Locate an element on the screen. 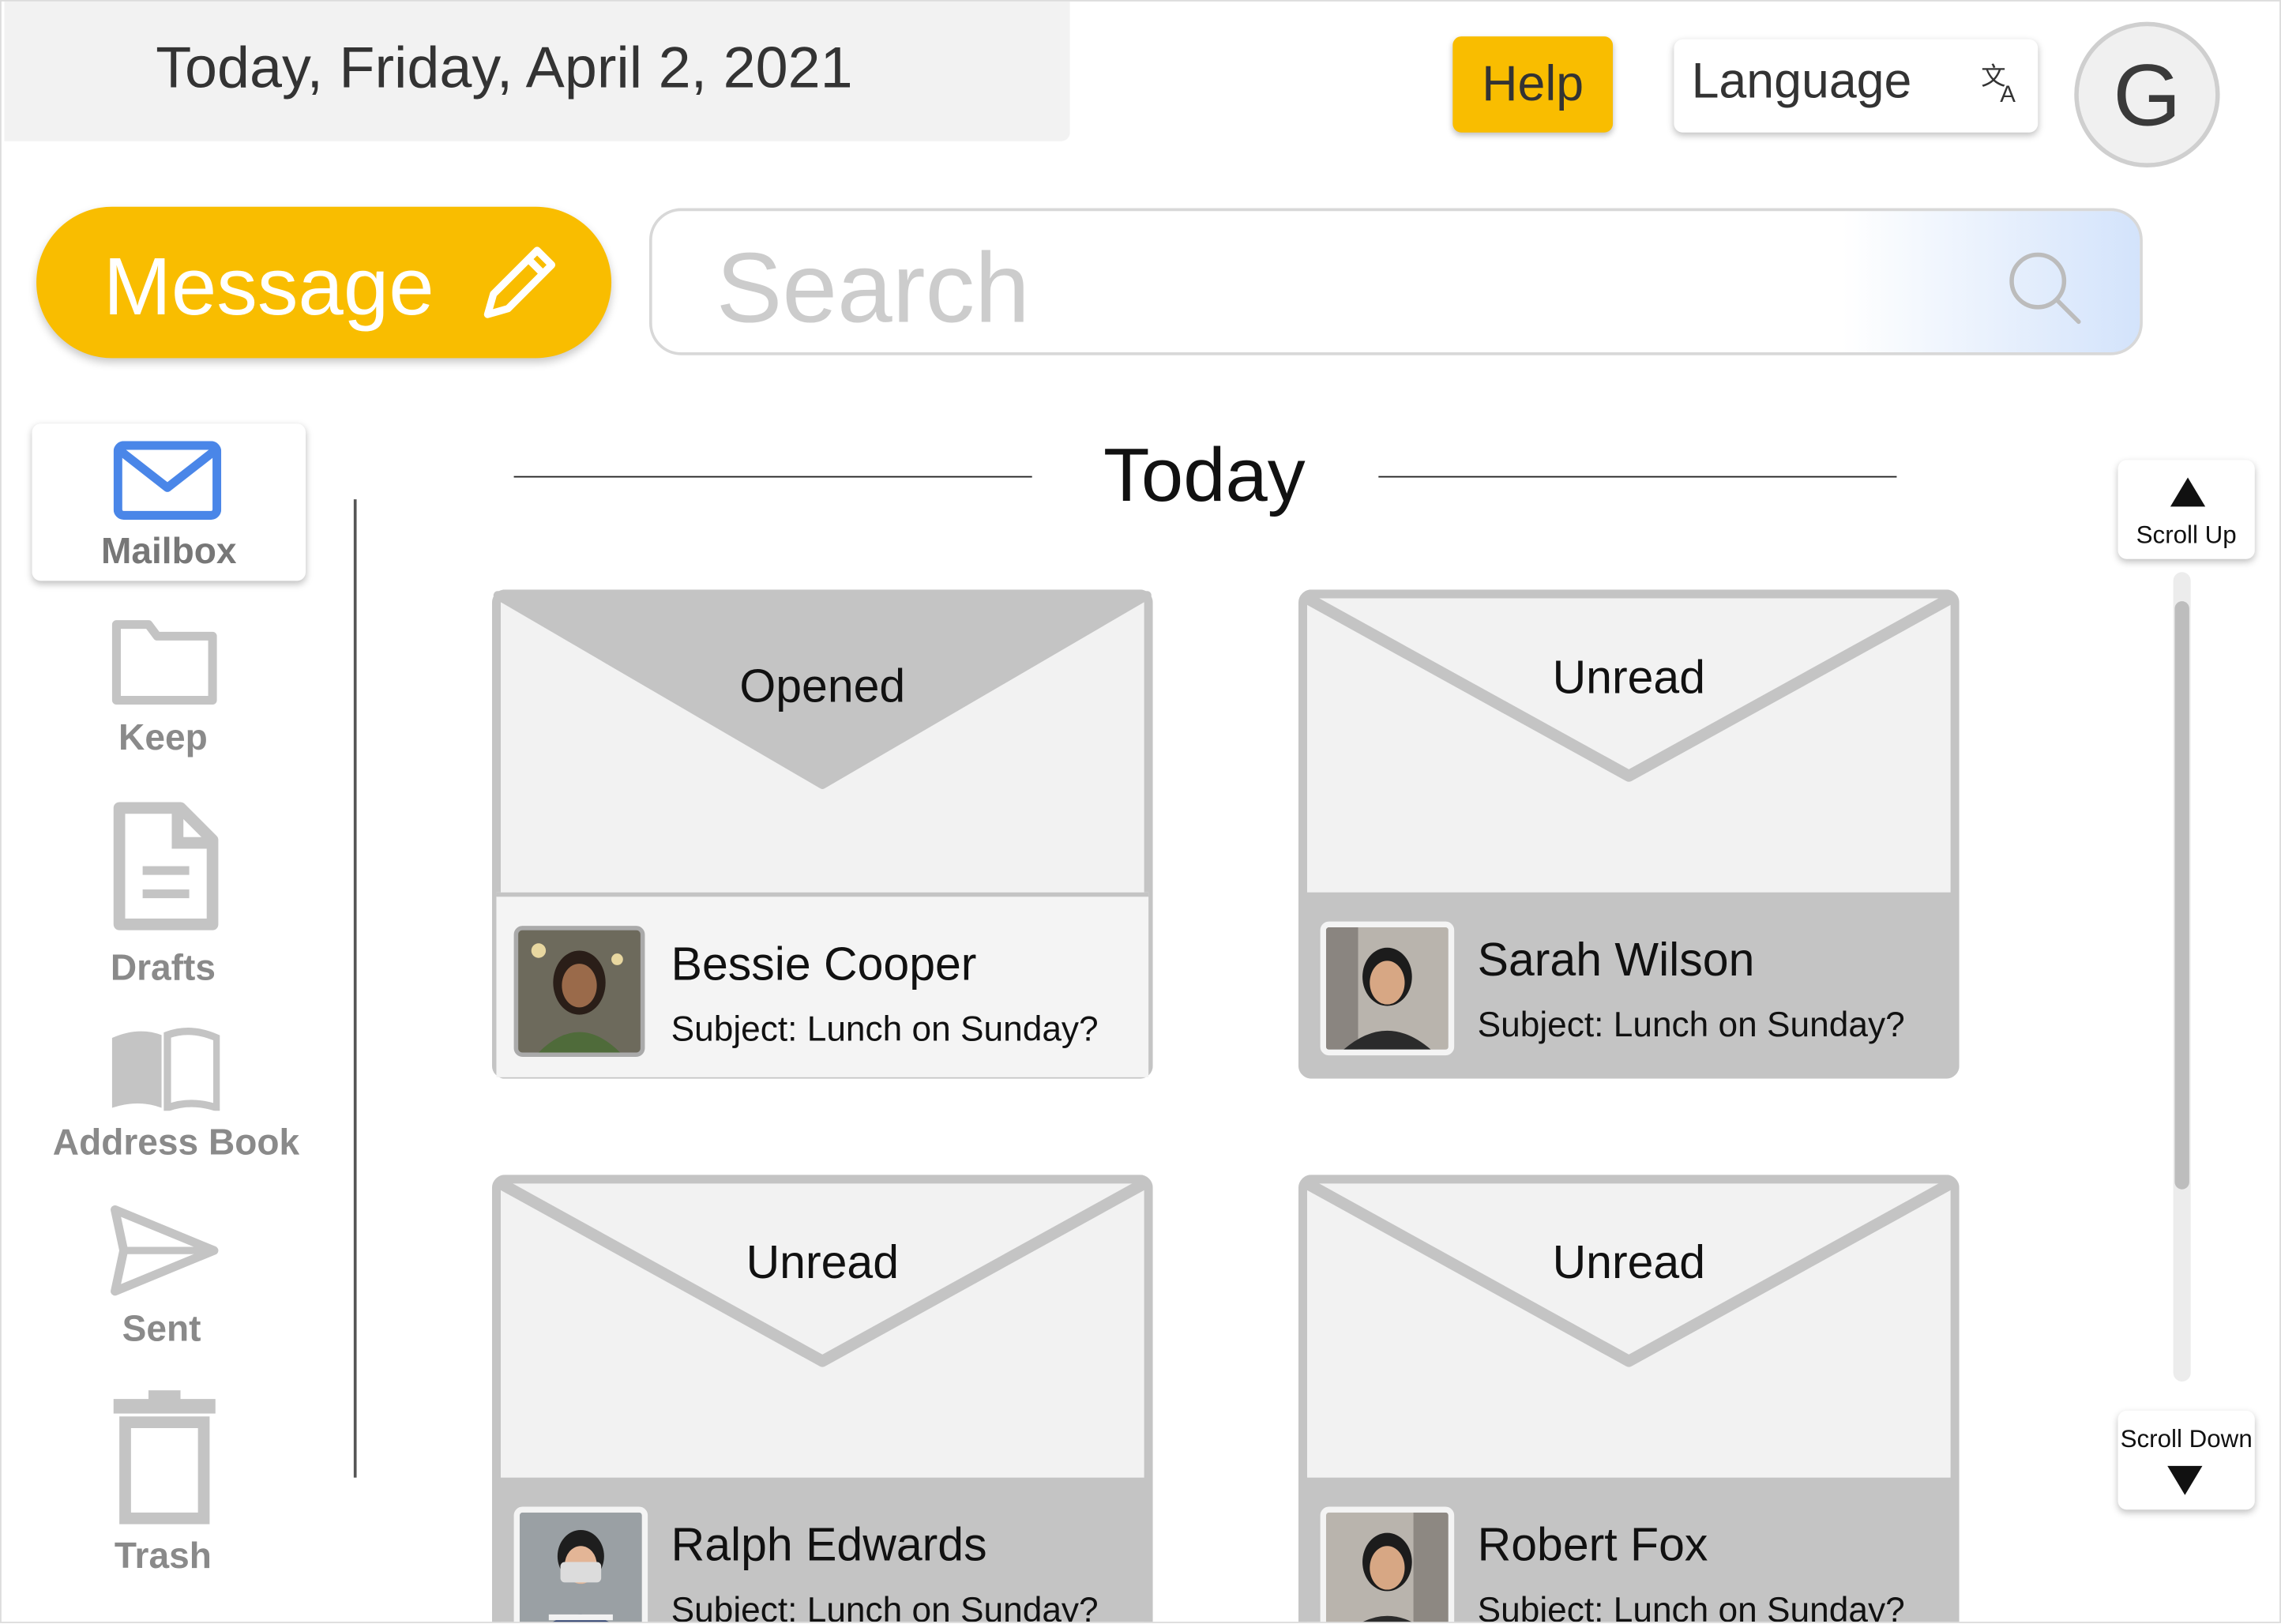  scroll-down-label: Scroll Down is located at coordinates (2186, 1439).